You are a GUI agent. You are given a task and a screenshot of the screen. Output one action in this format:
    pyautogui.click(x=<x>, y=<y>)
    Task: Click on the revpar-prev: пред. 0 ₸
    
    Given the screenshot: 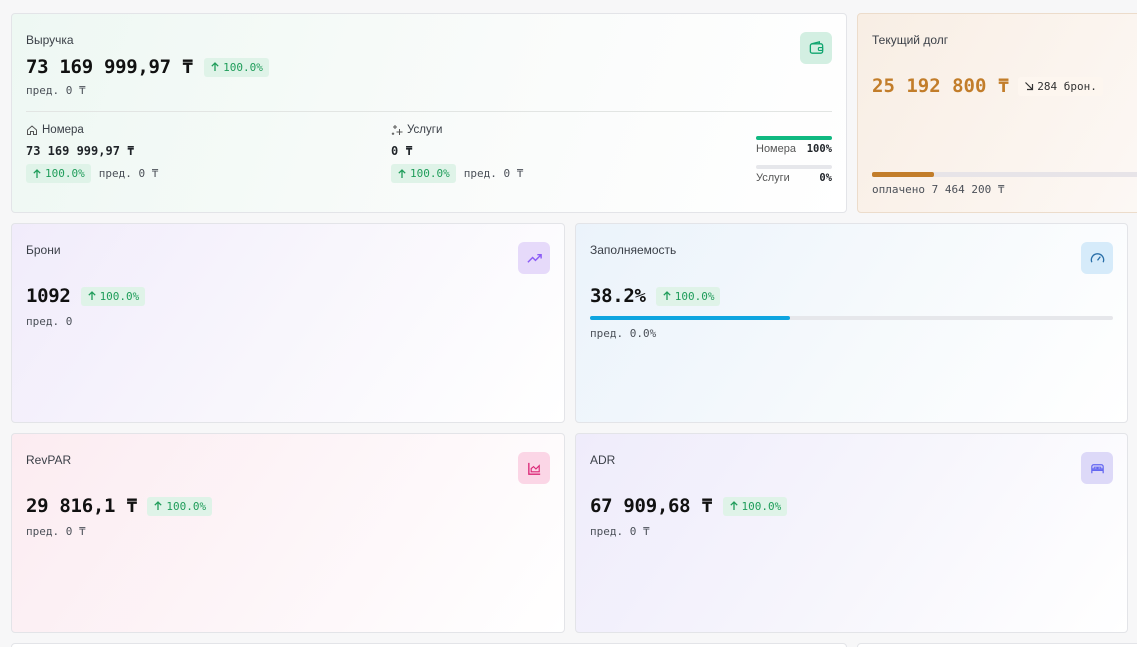 What is the action you would take?
    pyautogui.click(x=56, y=531)
    